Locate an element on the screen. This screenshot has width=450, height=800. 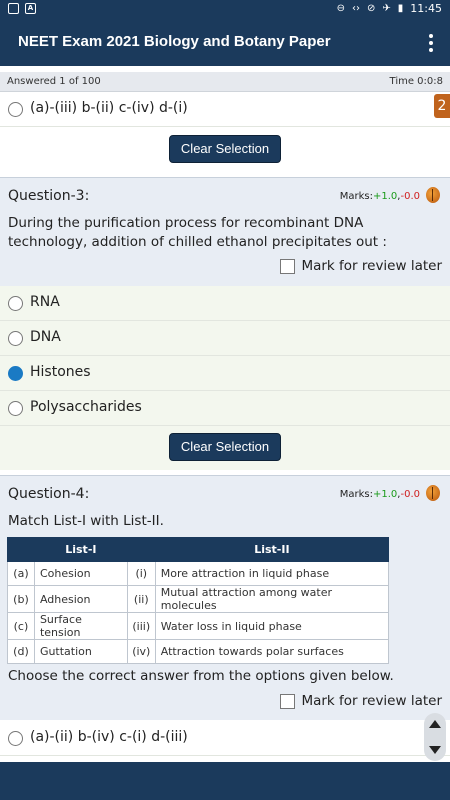
option-label: Polysaccharides is located at coordinates (86, 407).